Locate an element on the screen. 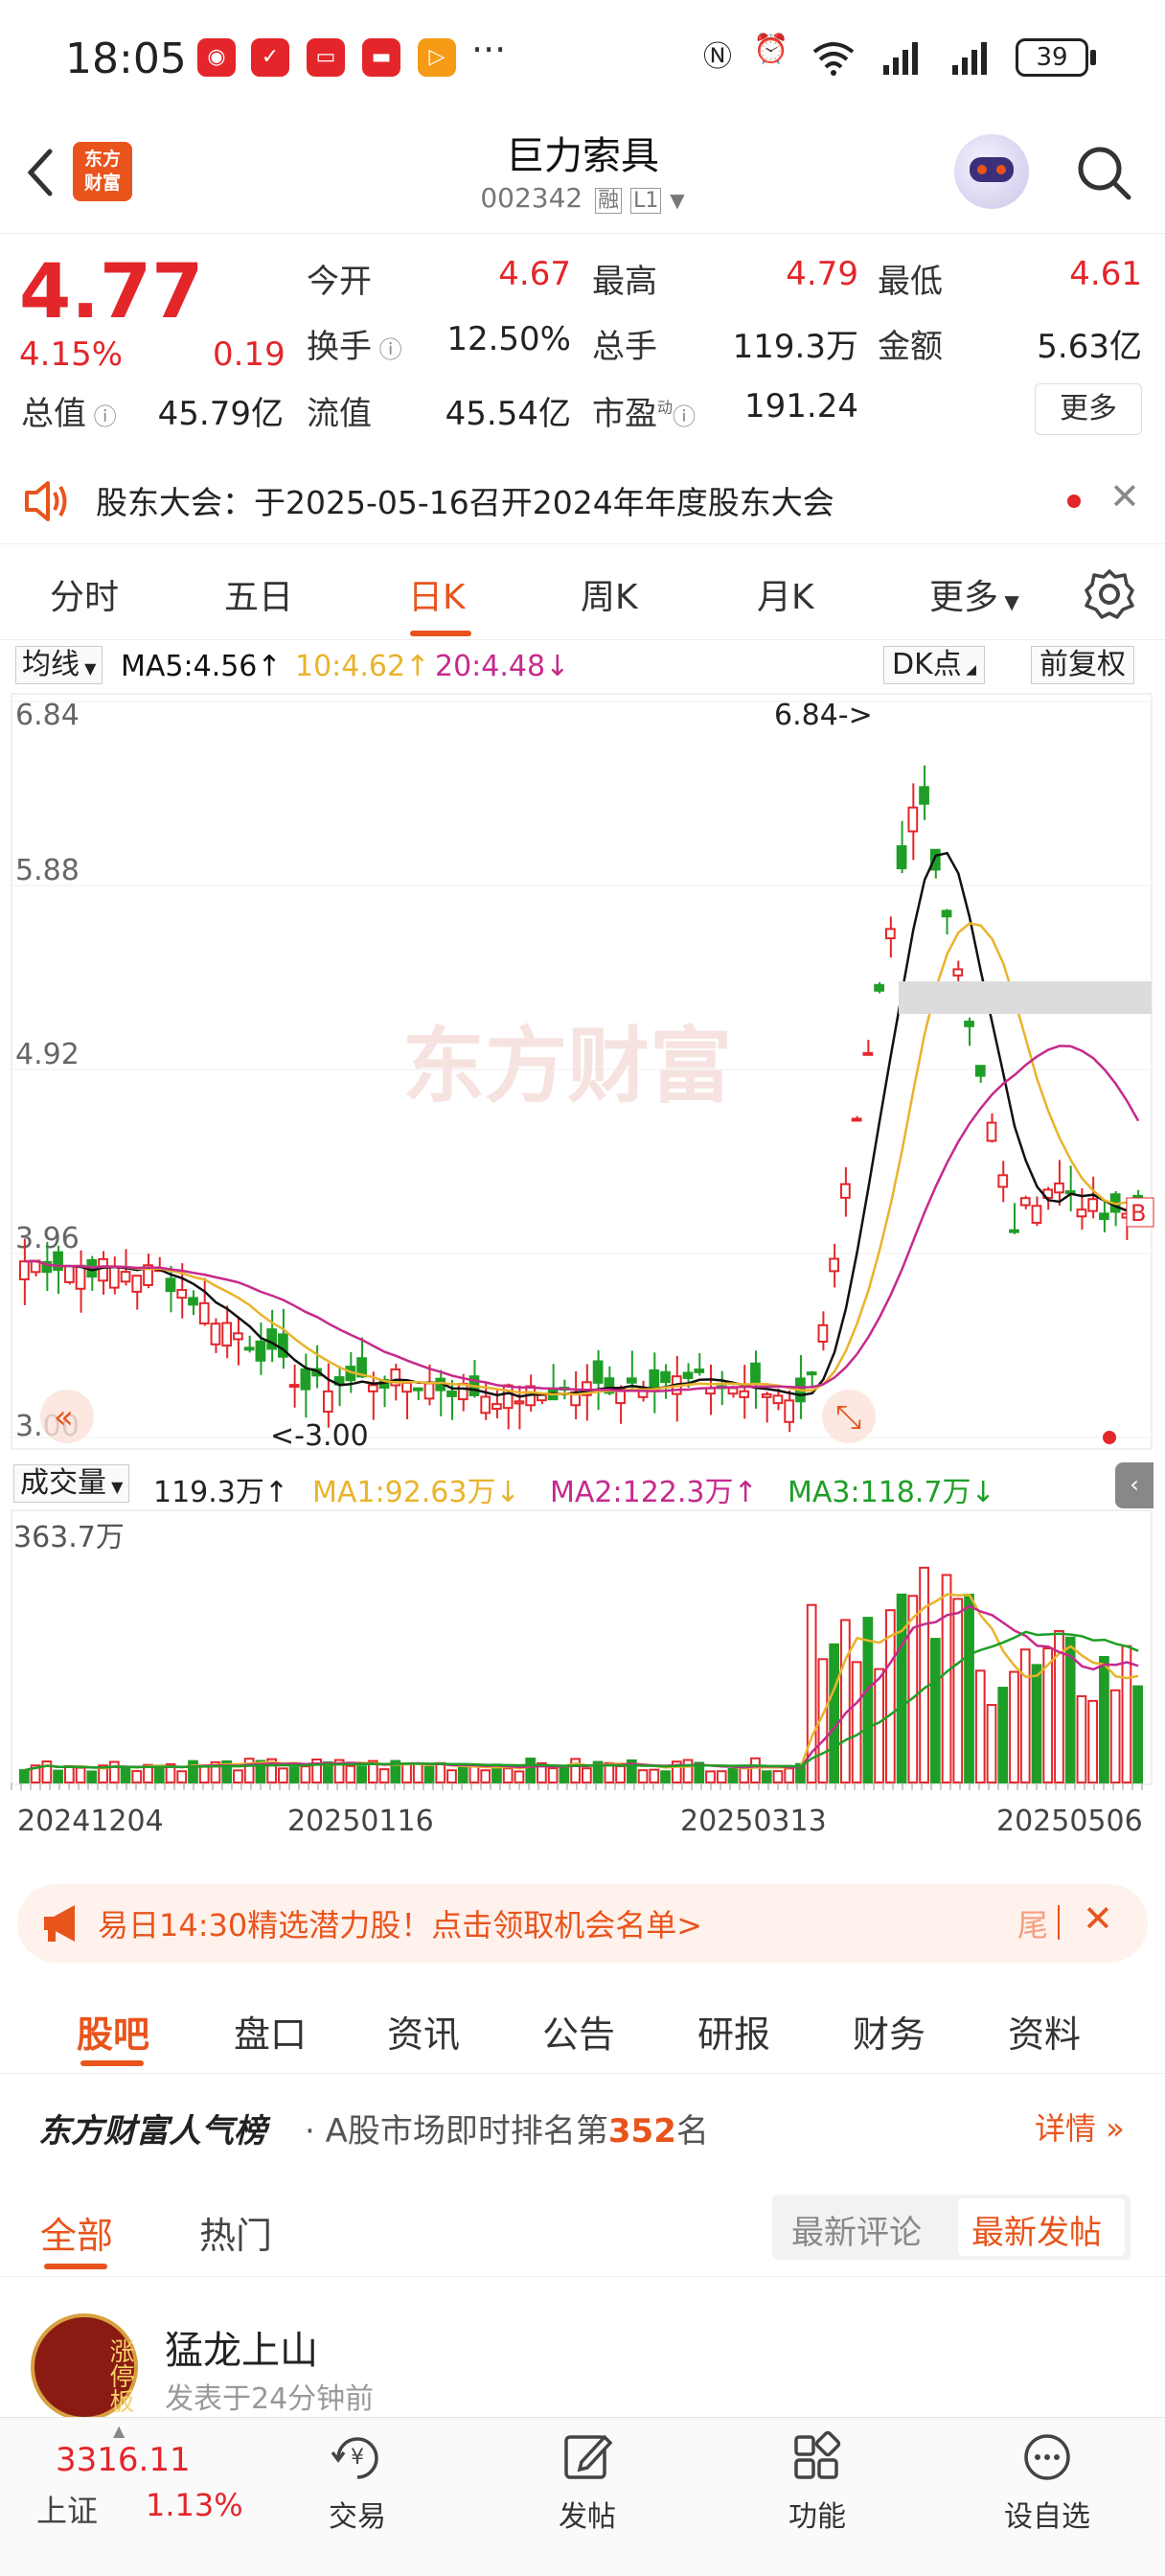  tab-news: 资讯 is located at coordinates (423, 2031).